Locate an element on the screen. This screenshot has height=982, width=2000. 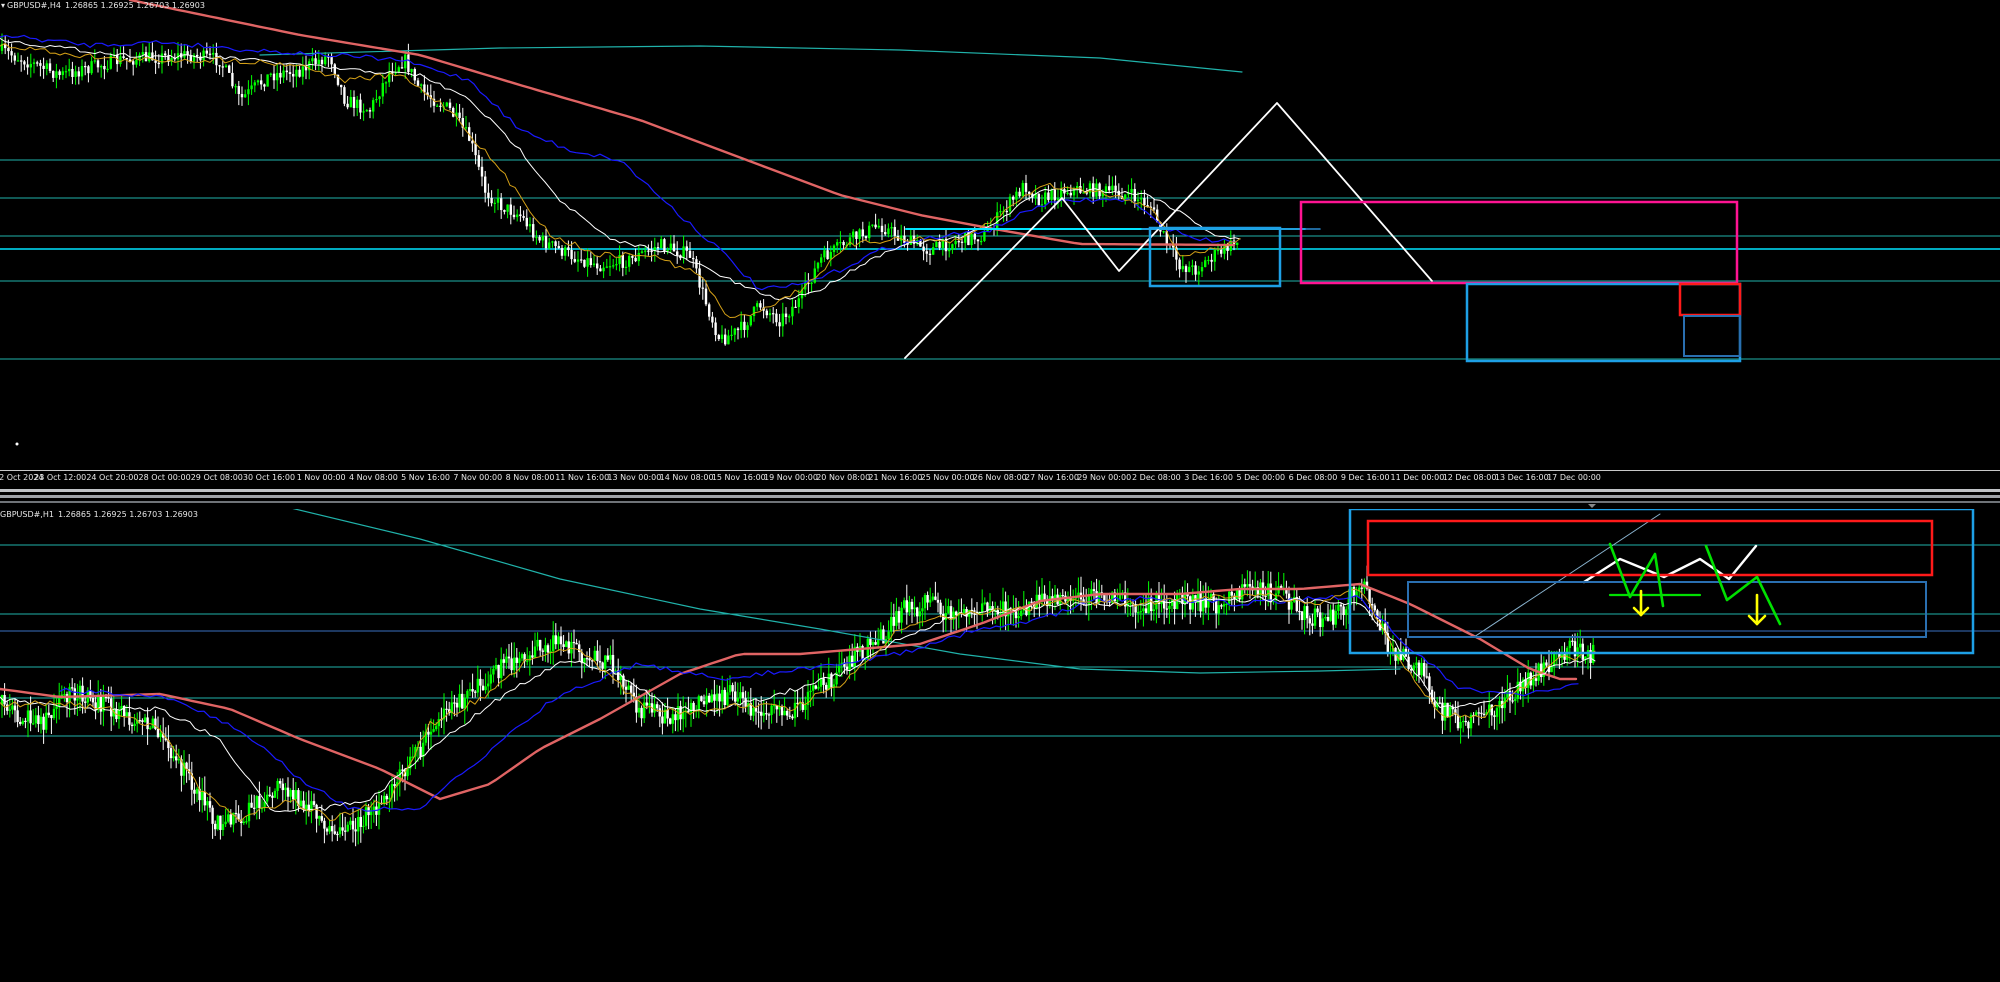
ohlc-quote: 1.26865 1.26925 1.26703 1.26903 is located at coordinates (127, 514).